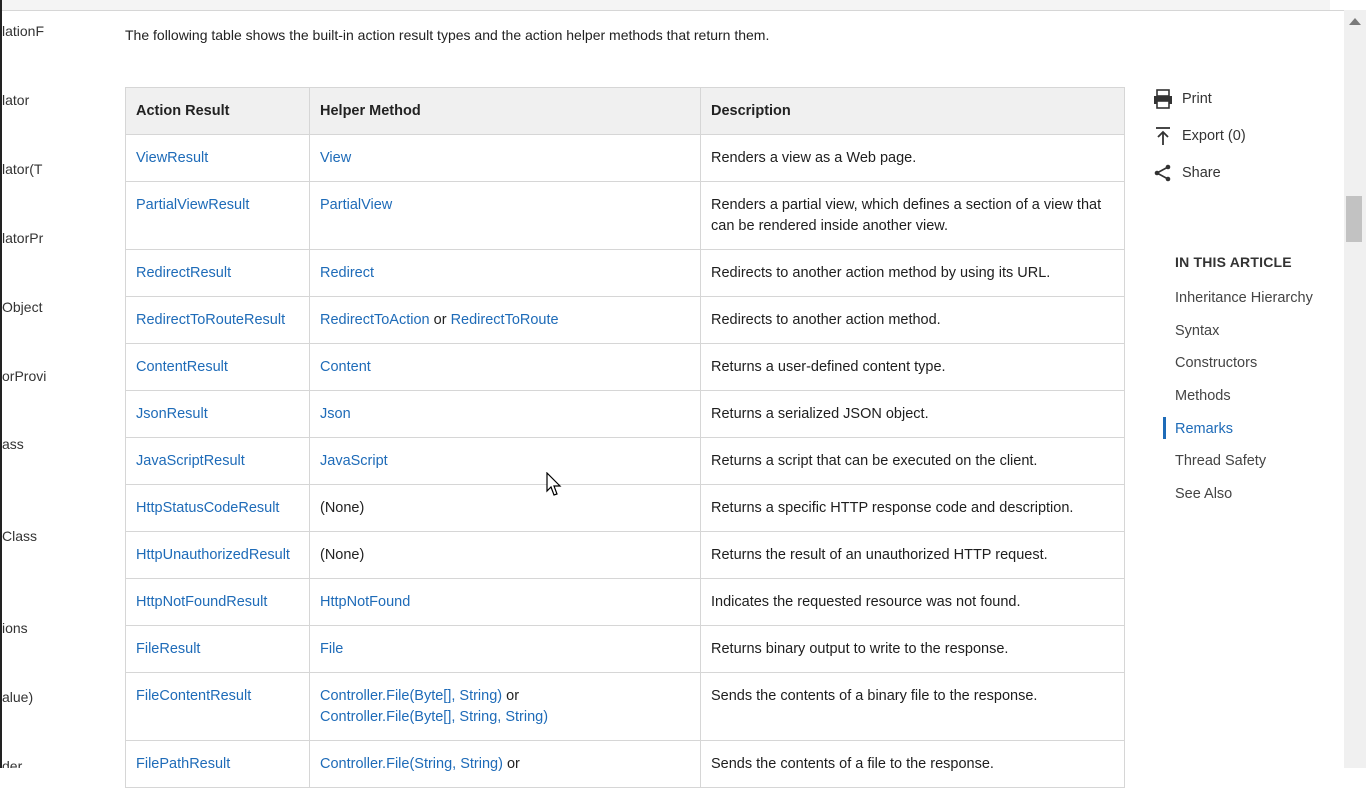  What do you see at coordinates (554, 484) in the screenshot?
I see `mouse-cursor-icon` at bounding box center [554, 484].